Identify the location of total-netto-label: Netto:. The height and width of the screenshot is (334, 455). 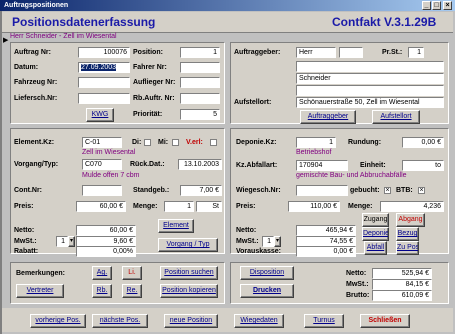
(356, 273).